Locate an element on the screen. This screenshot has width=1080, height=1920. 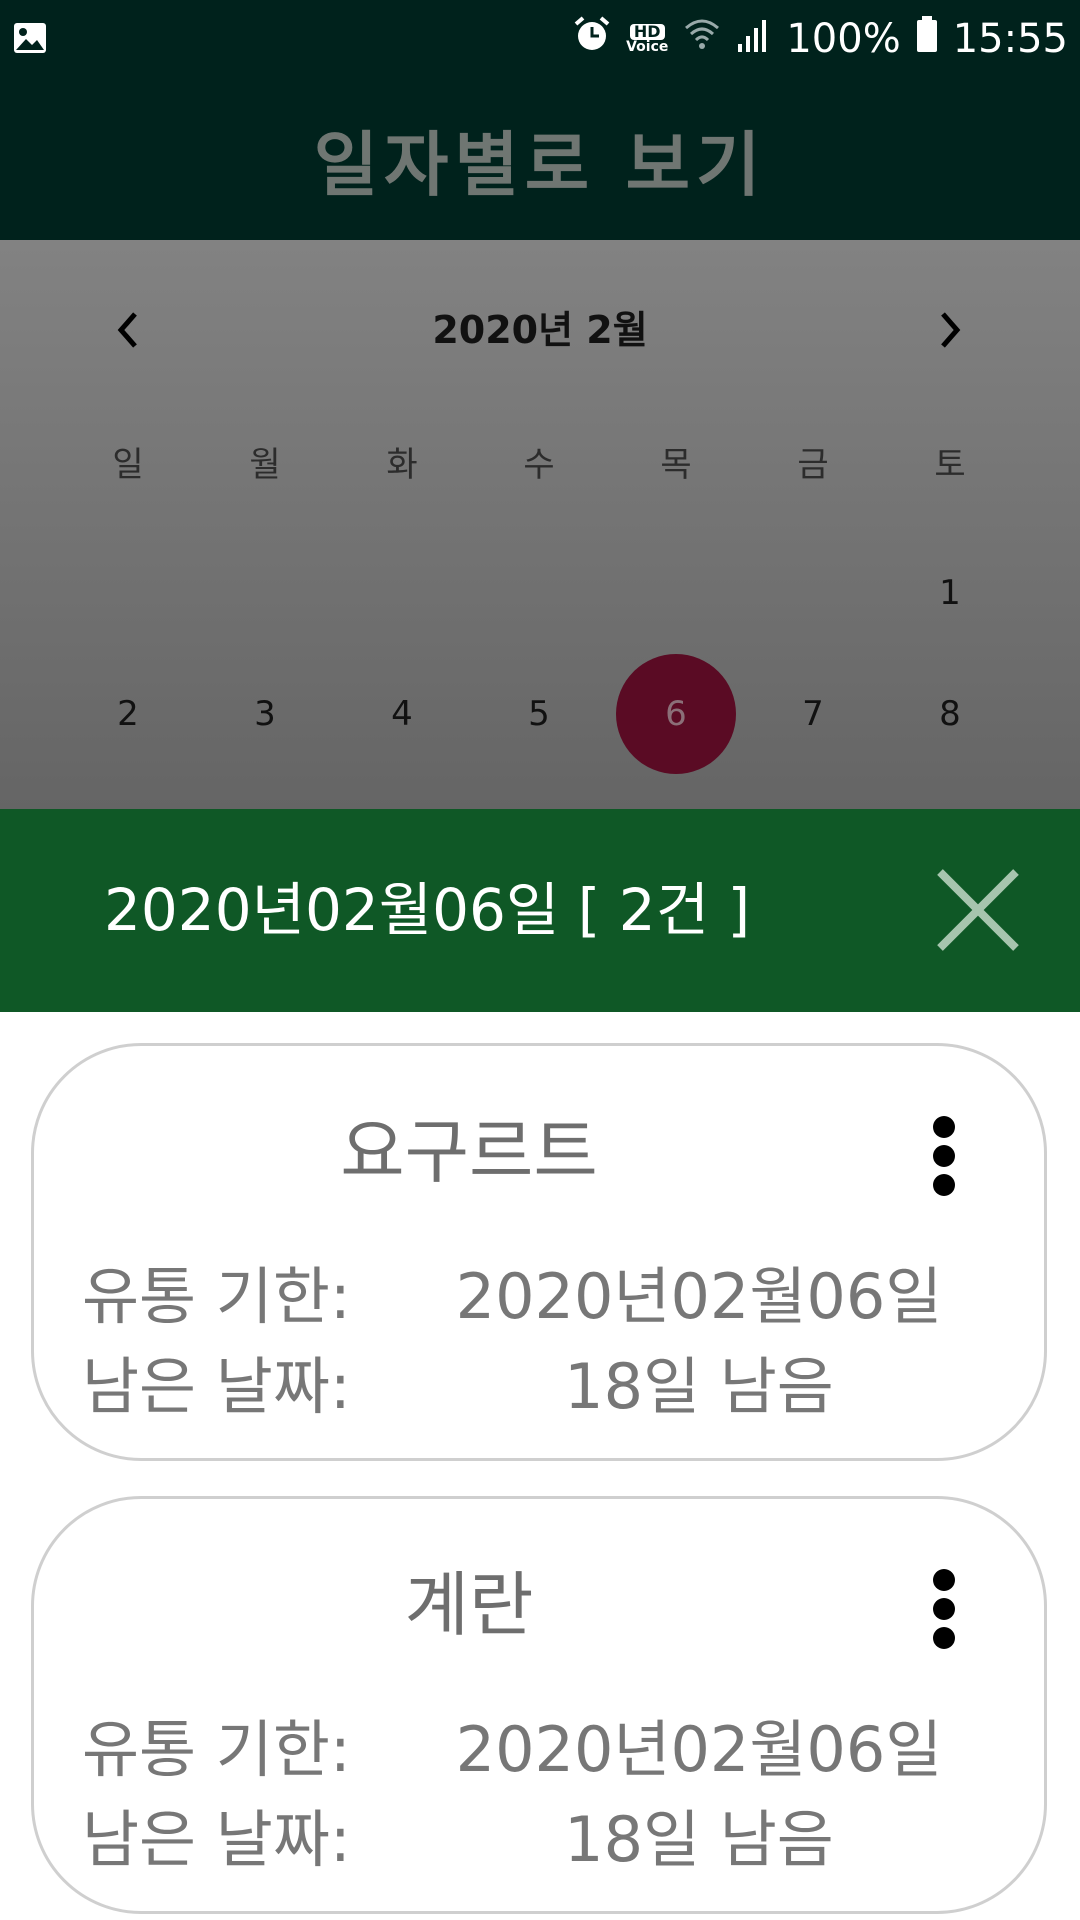
weekday-sat: 토 is located at coordinates (950, 465).